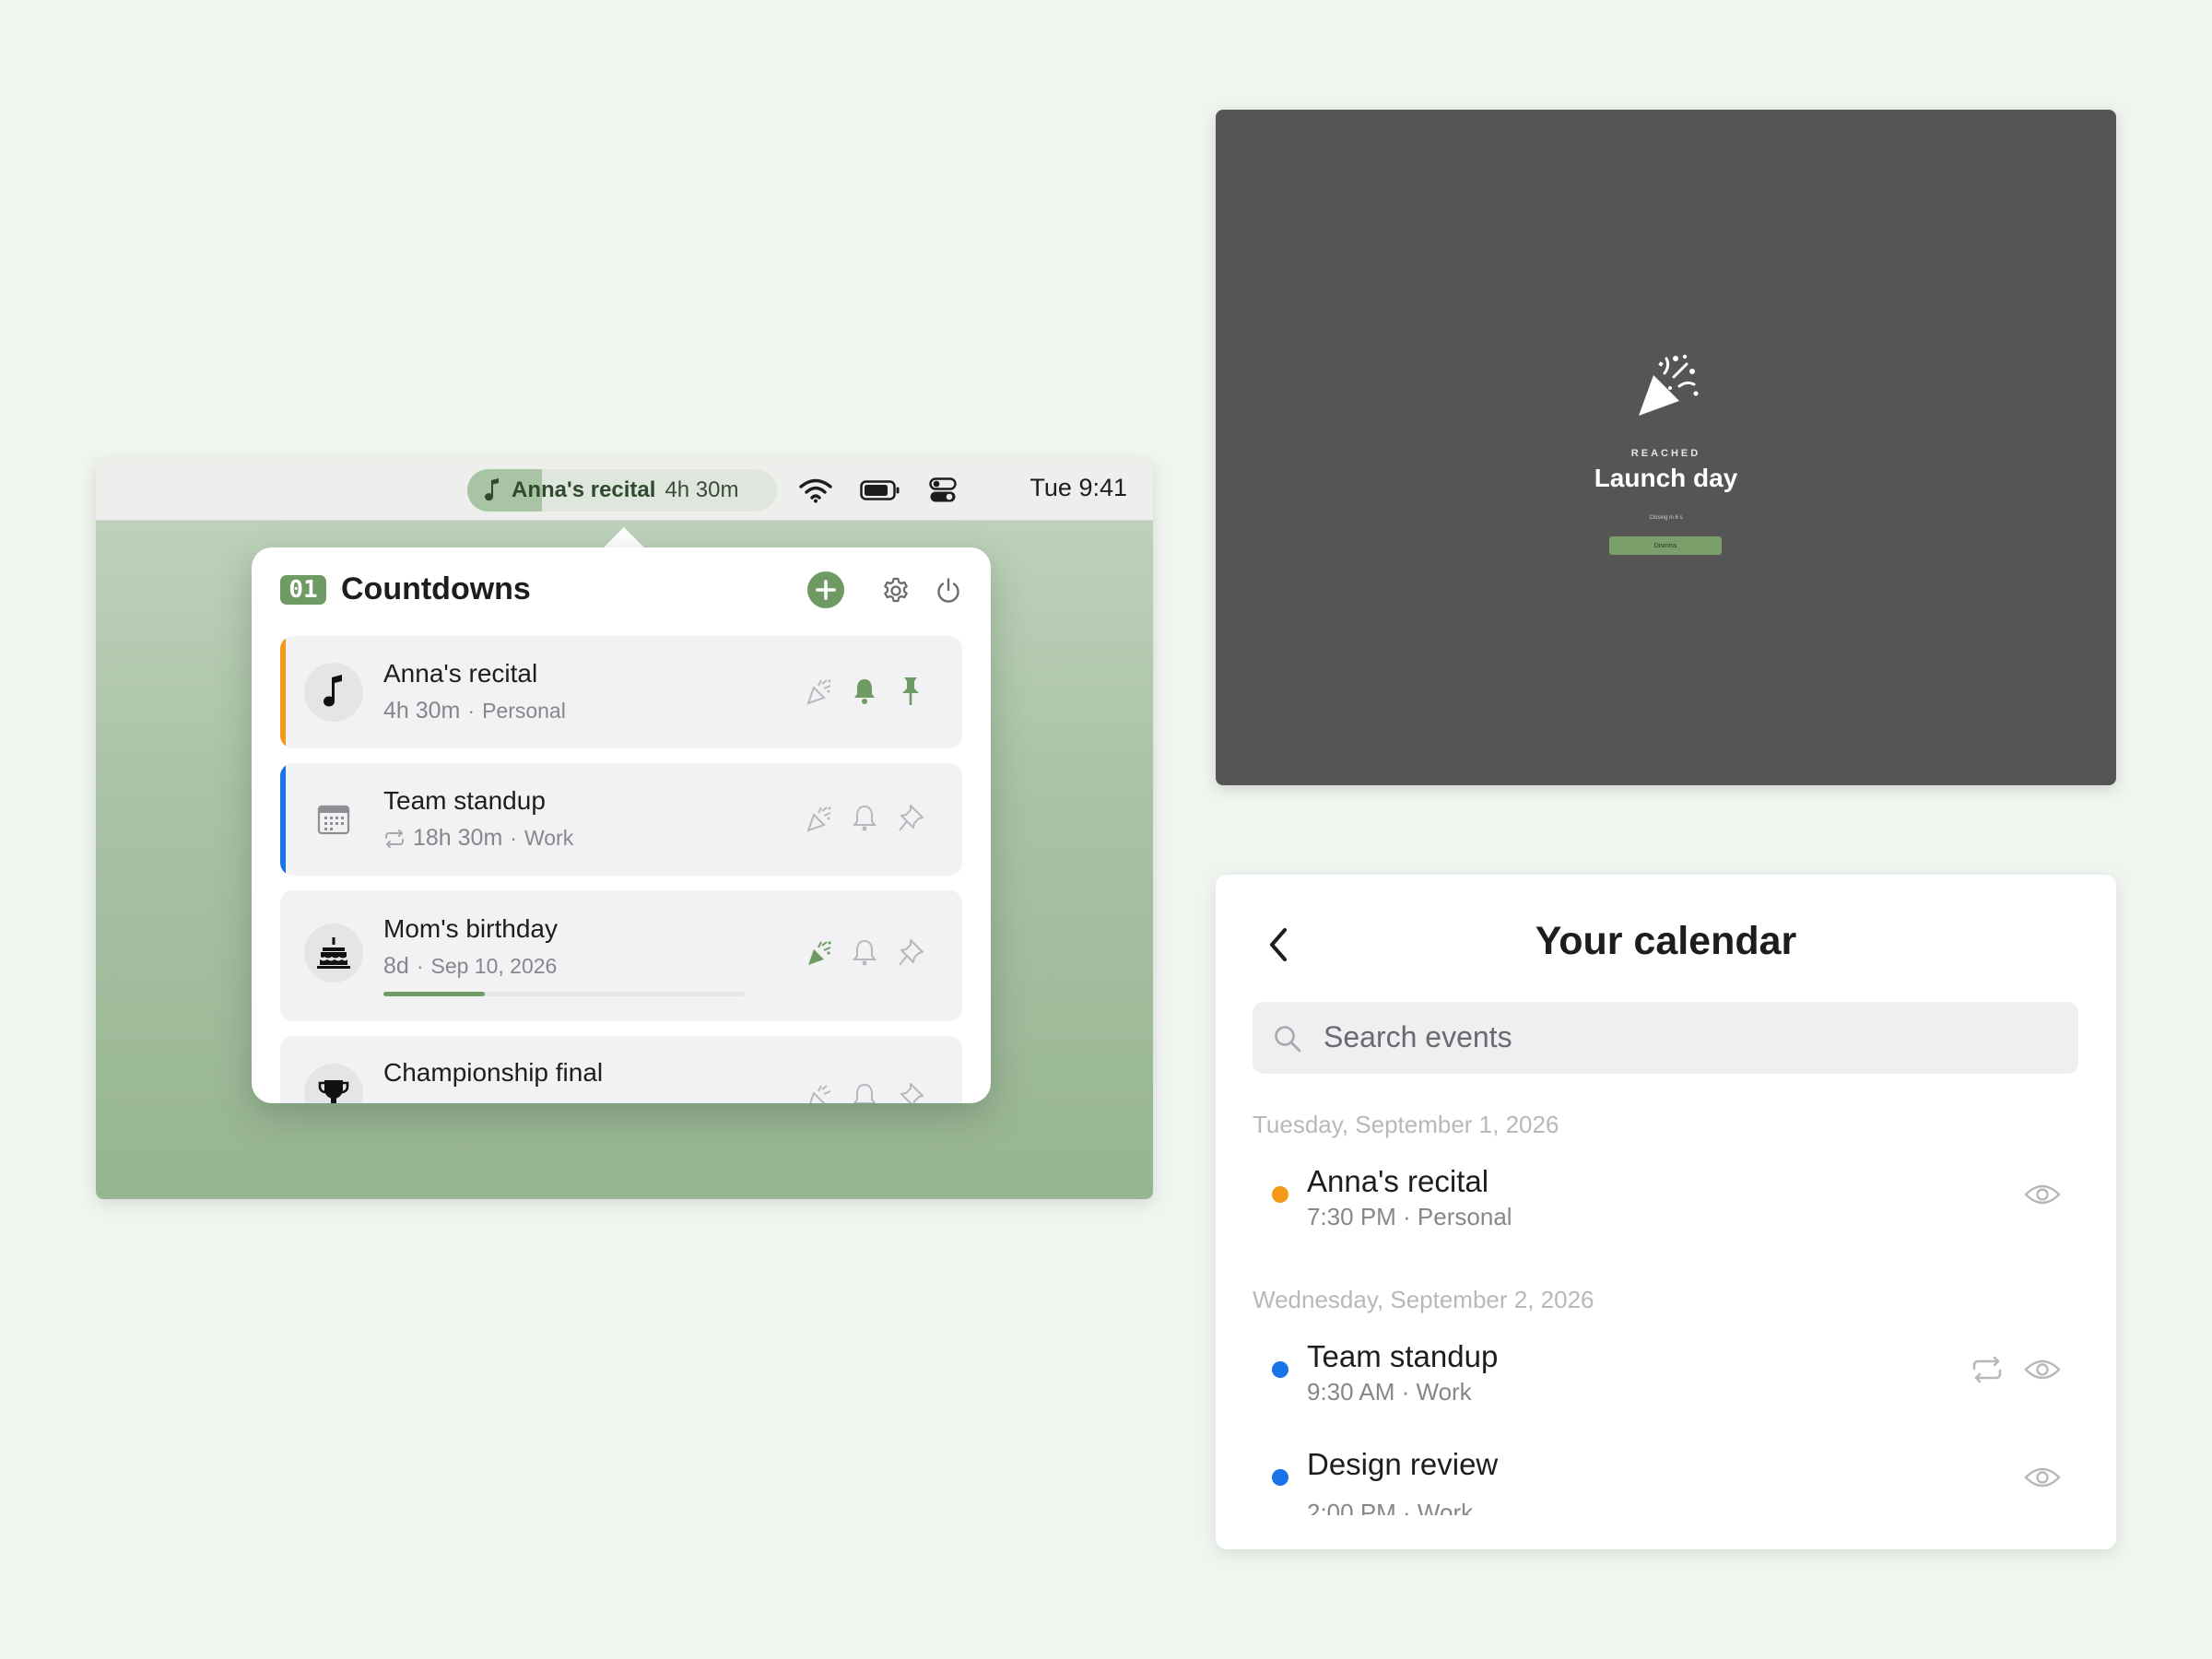  What do you see at coordinates (1078, 488) in the screenshot?
I see `menu-bar-clock: Tue 9:41` at bounding box center [1078, 488].